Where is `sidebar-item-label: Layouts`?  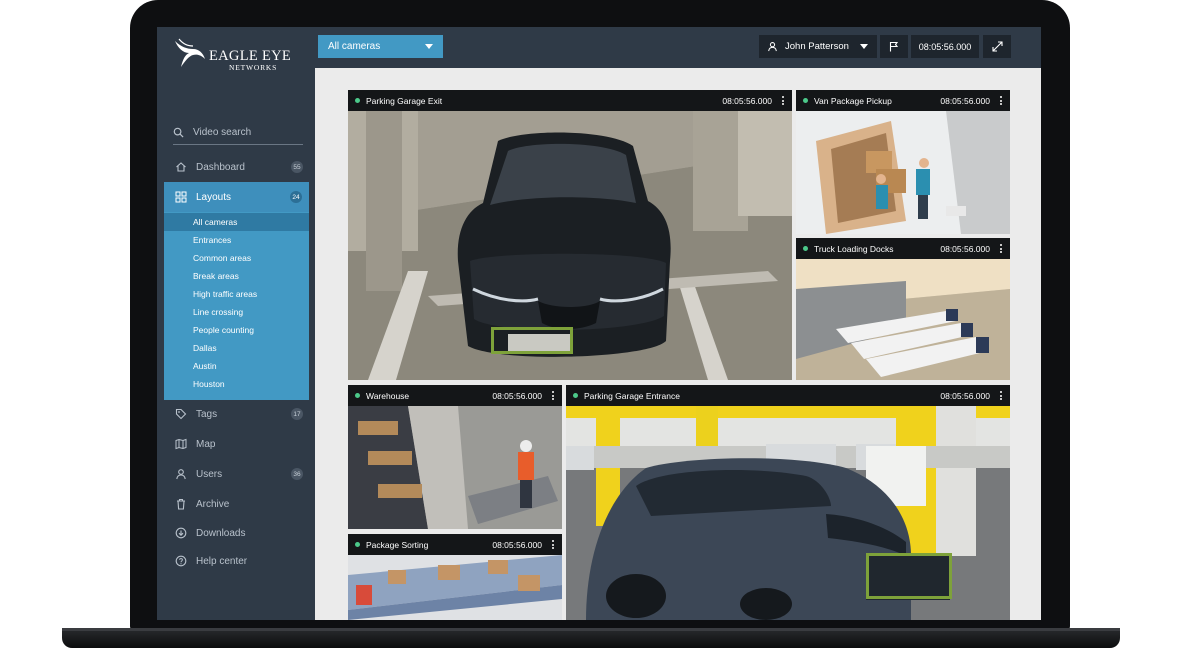 sidebar-item-label: Layouts is located at coordinates (214, 197).